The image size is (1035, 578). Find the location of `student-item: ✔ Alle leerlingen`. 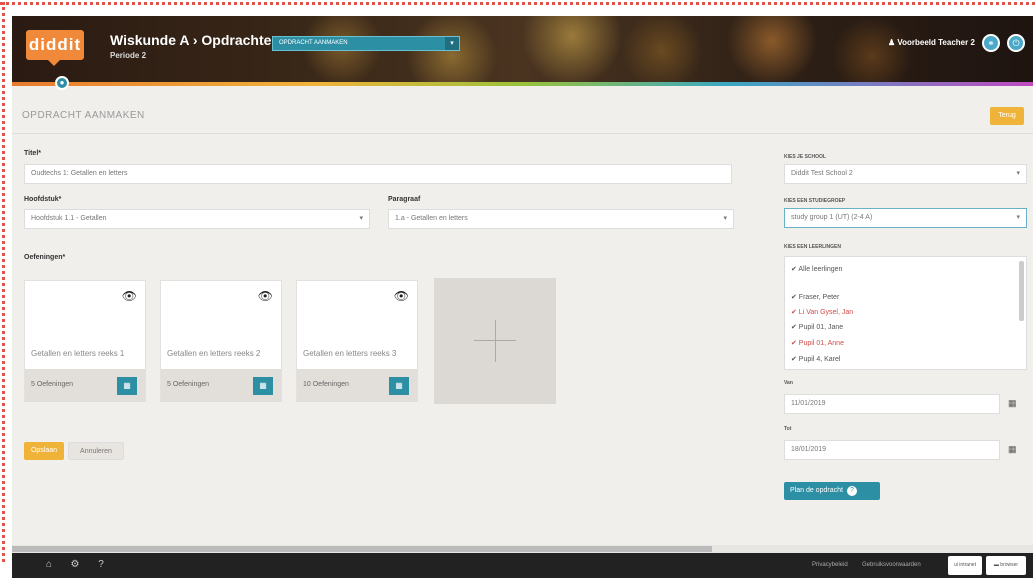

student-item: ✔ Alle leerlingen is located at coordinates (816, 269).